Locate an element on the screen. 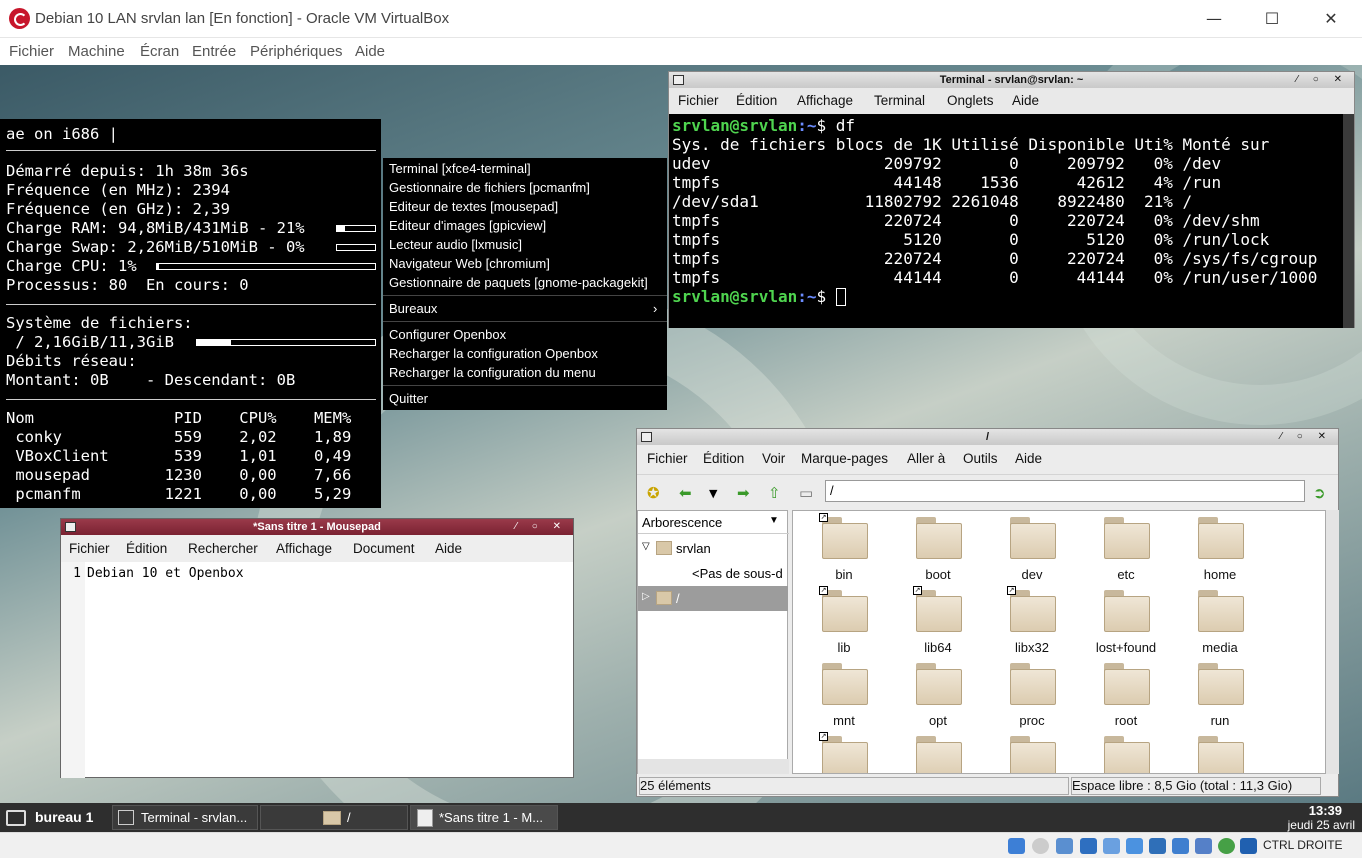 This screenshot has width=1362, height=858. folder-item: proc is located at coordinates (1032, 695).